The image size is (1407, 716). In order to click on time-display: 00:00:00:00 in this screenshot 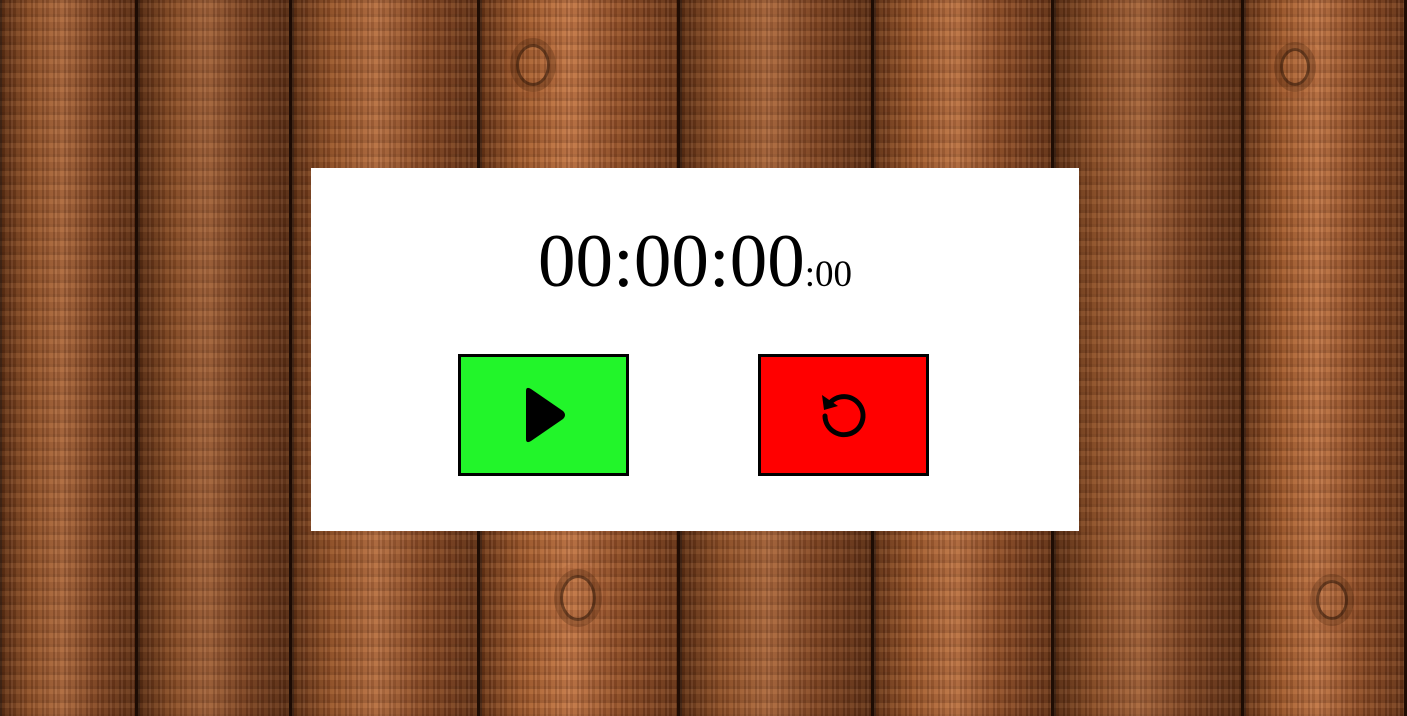, I will do `click(695, 261)`.